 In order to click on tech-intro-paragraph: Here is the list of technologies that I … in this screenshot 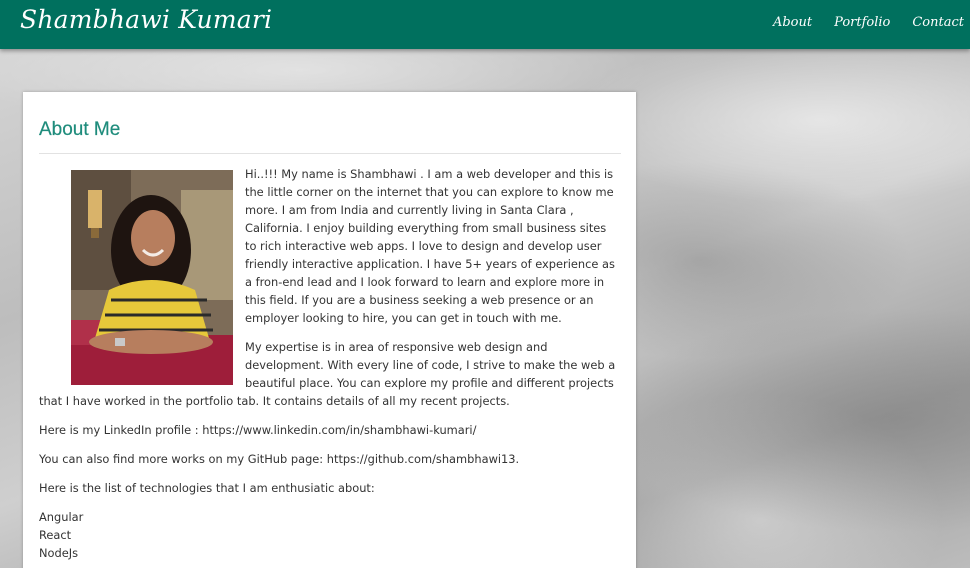, I will do `click(207, 488)`.